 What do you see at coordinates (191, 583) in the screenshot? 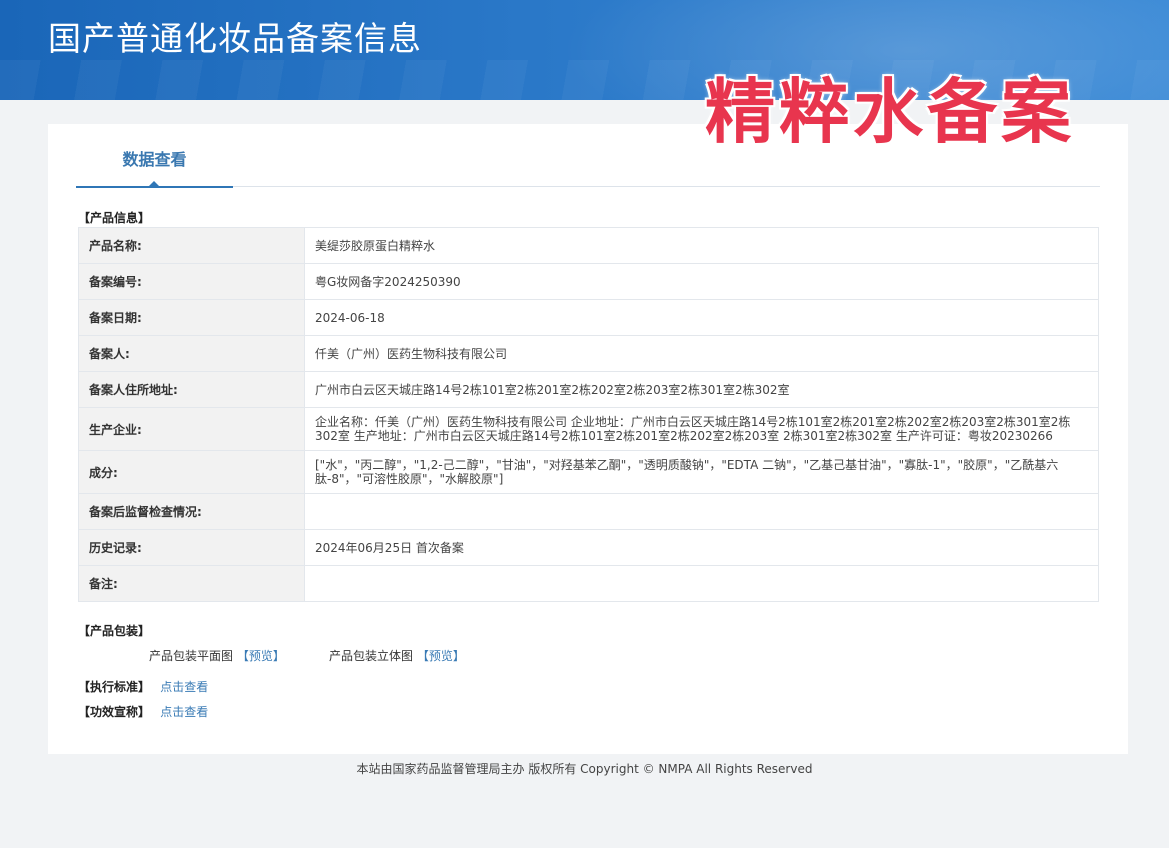
I see `row-label-remarks: 备注:` at bounding box center [191, 583].